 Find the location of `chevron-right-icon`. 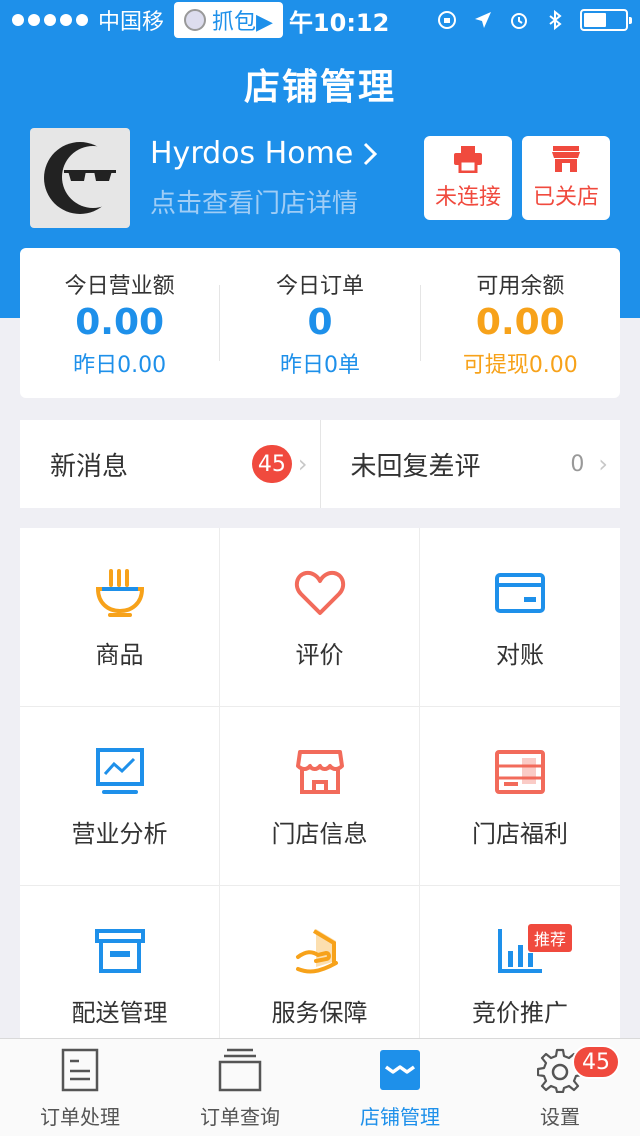

chevron-right-icon is located at coordinates (371, 153).